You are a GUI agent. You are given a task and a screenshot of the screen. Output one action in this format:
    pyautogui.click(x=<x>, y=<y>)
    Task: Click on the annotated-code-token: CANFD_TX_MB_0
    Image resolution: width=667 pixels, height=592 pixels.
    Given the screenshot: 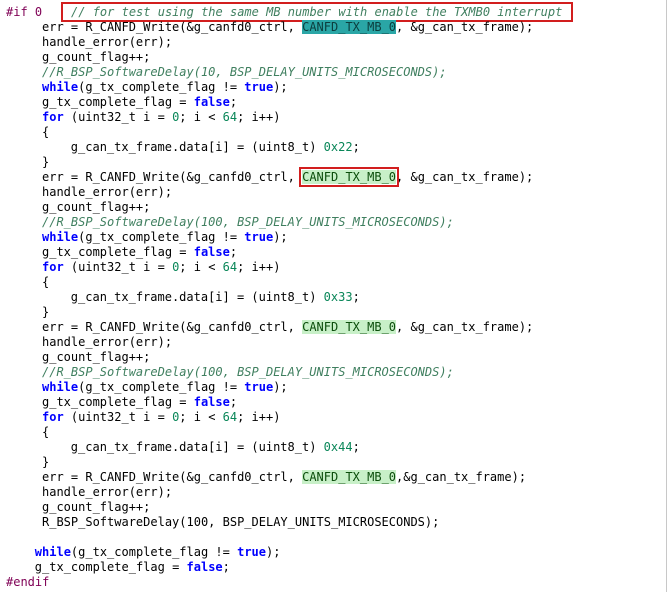 What is the action you would take?
    pyautogui.click(x=349, y=177)
    